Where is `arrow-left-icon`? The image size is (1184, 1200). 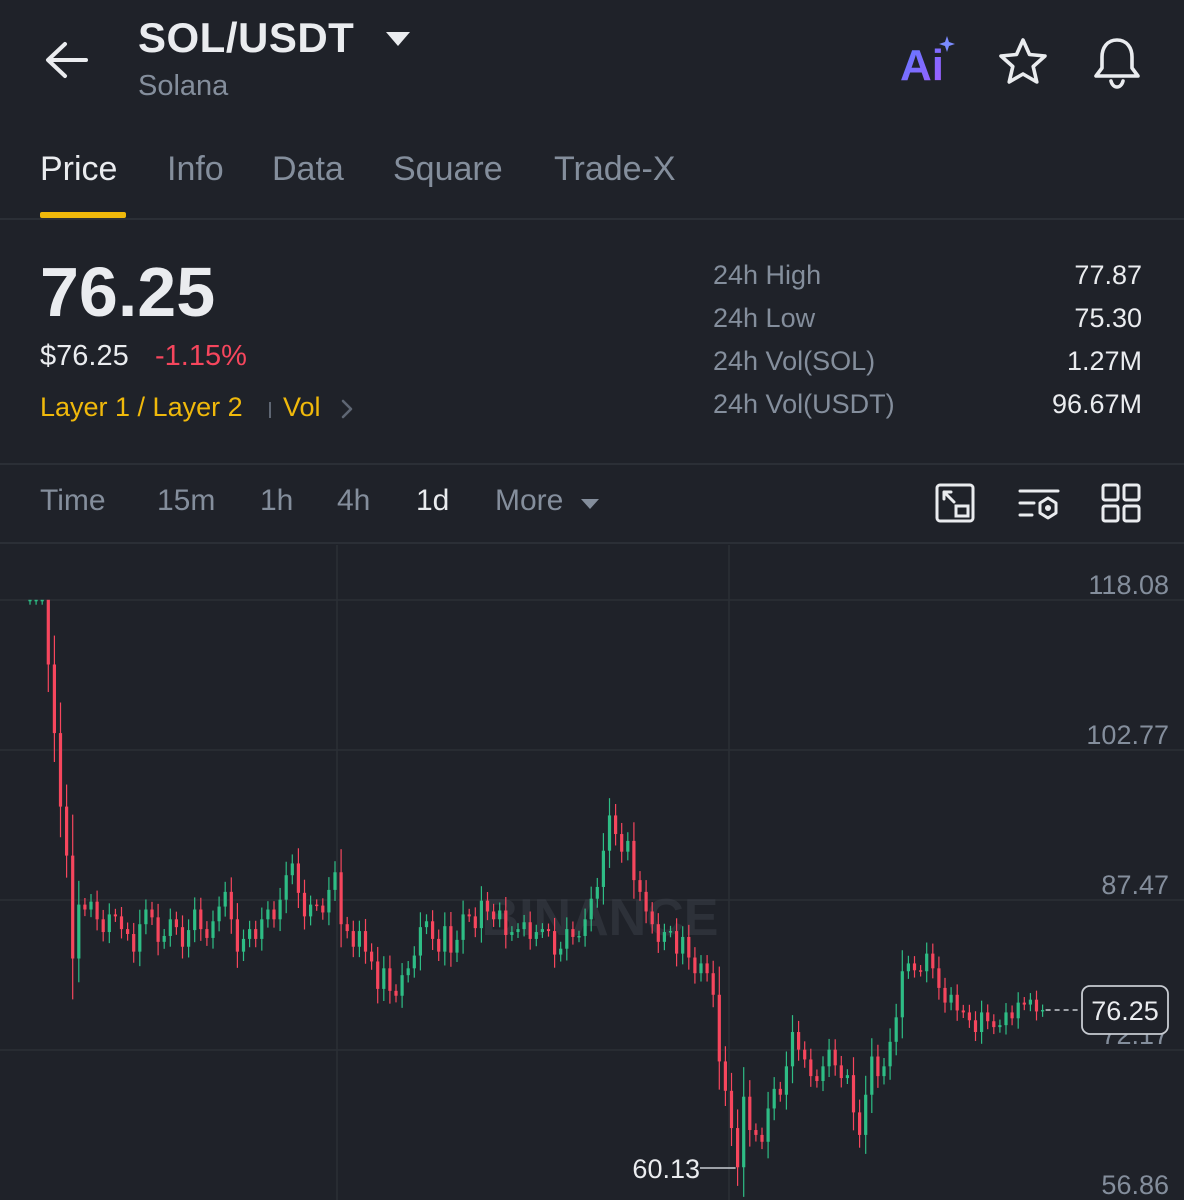 arrow-left-icon is located at coordinates (67, 60).